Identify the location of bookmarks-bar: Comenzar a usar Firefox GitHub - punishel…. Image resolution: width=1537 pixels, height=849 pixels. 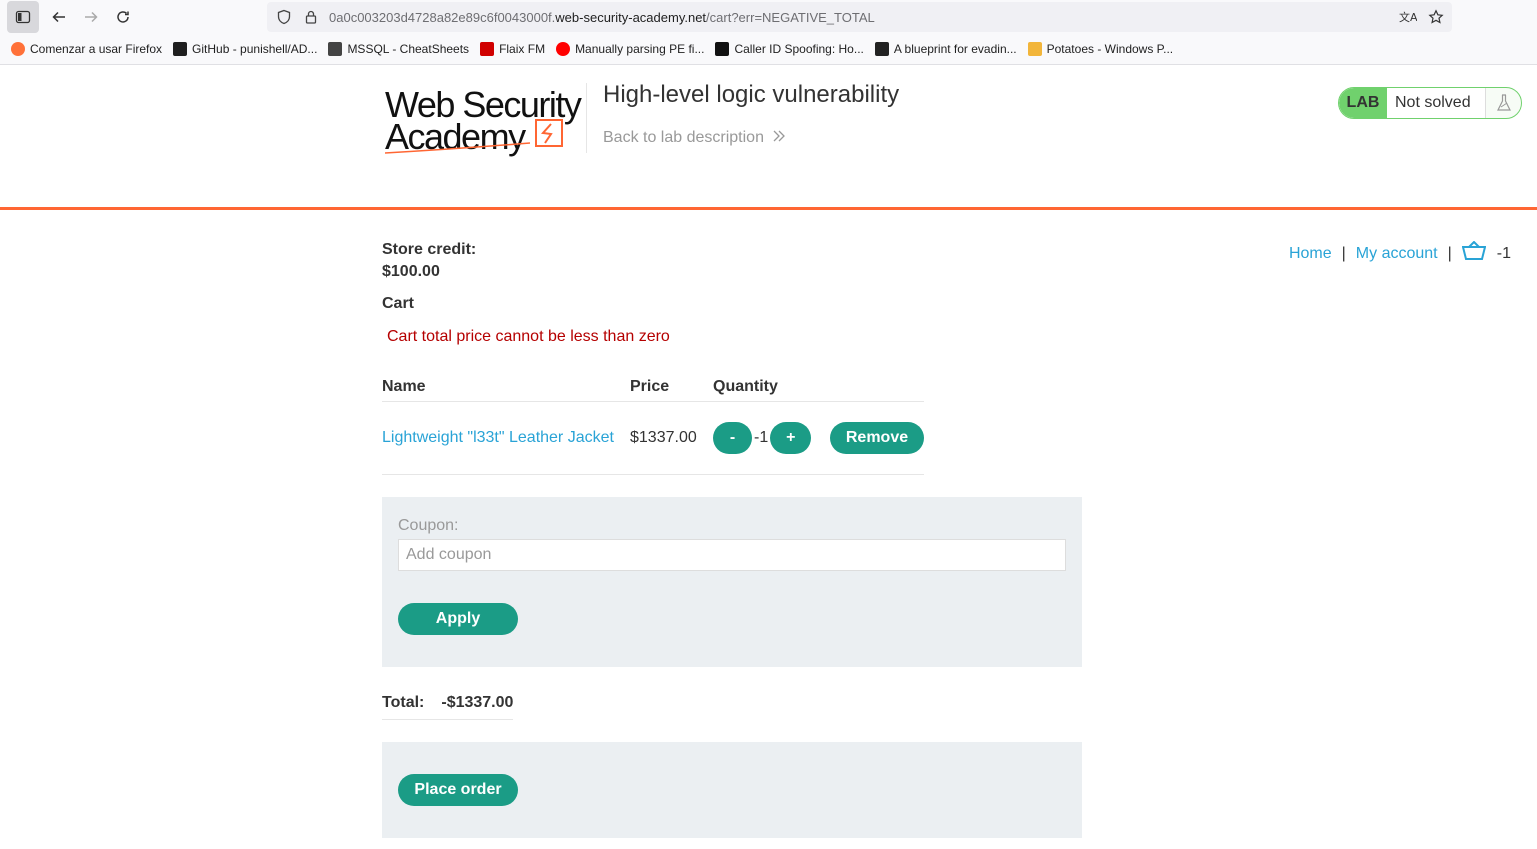
(768, 49).